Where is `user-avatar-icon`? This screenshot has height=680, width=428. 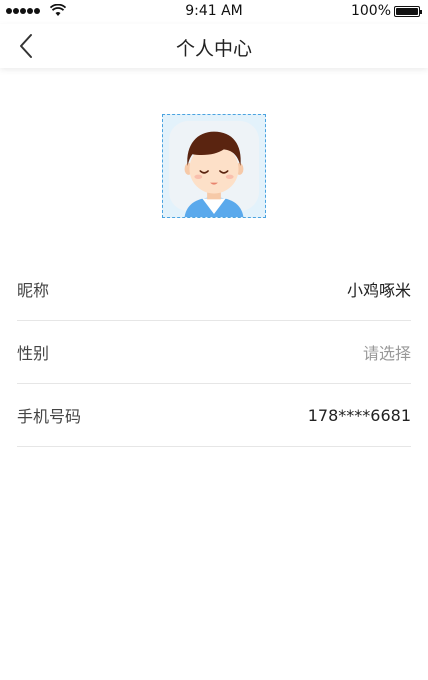 user-avatar-icon is located at coordinates (214, 166).